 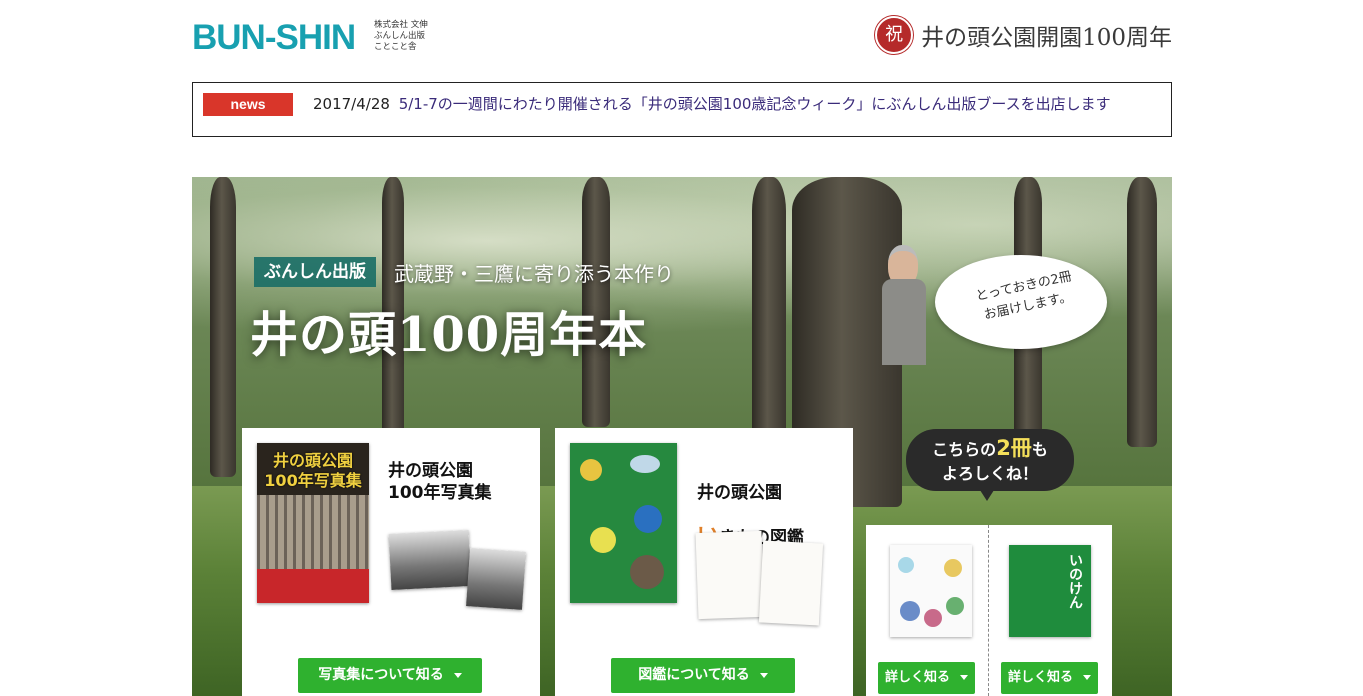 What do you see at coordinates (1075, 581) in the screenshot?
I see `inoken-cover-title: いのけん` at bounding box center [1075, 581].